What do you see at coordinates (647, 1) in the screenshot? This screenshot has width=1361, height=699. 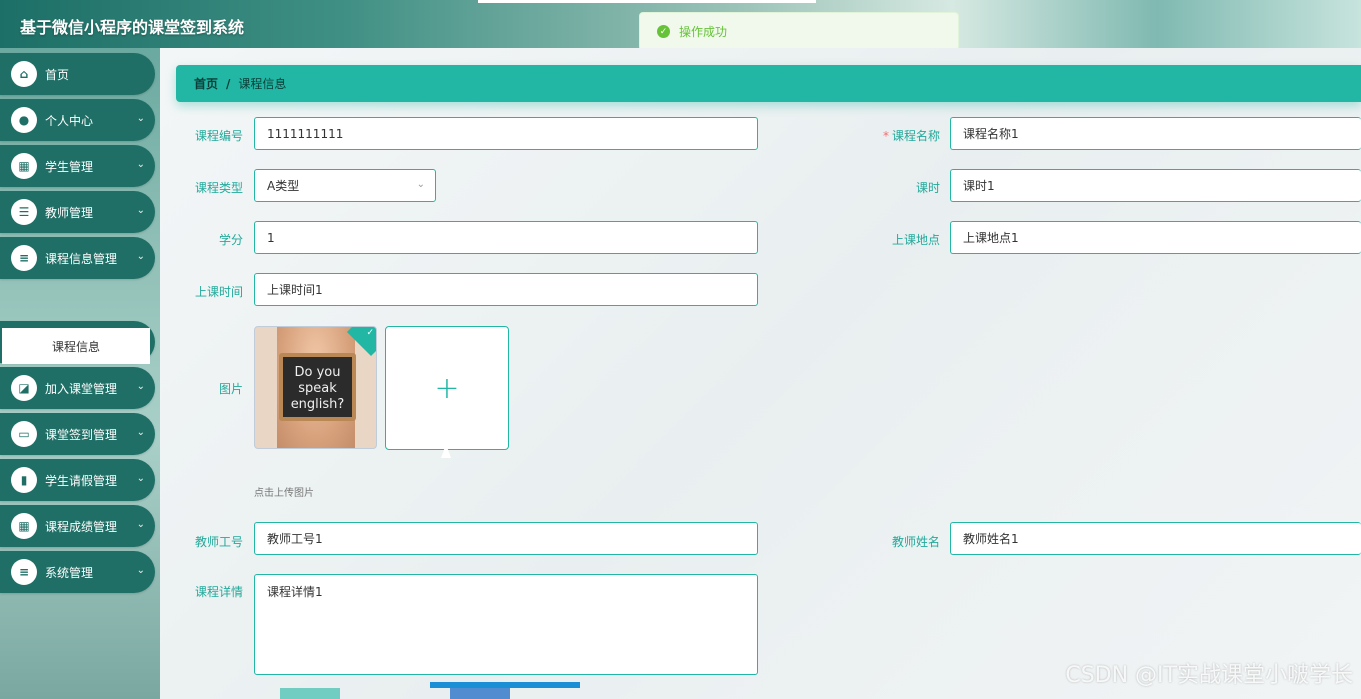 I see `top-highlight-bar` at bounding box center [647, 1].